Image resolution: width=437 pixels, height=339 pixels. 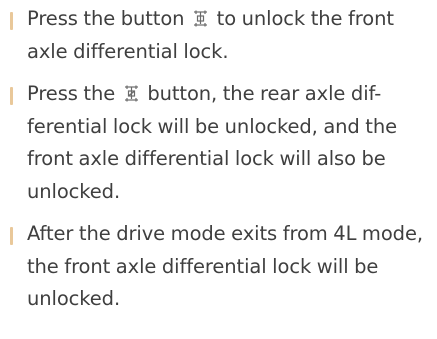 What do you see at coordinates (106, 18) in the screenshot?
I see `item-text-before: Press the button` at bounding box center [106, 18].